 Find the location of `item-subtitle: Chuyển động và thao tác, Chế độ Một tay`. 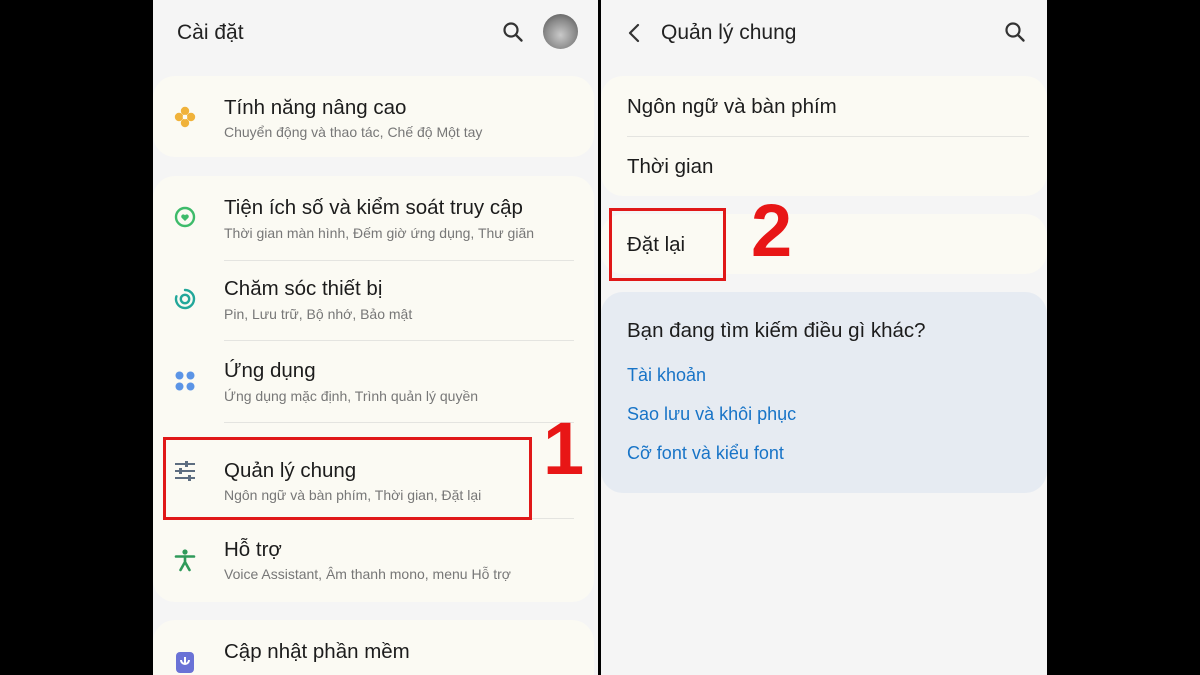

item-subtitle: Chuyển động và thao tác, Chế độ Một tay is located at coordinates (353, 132).